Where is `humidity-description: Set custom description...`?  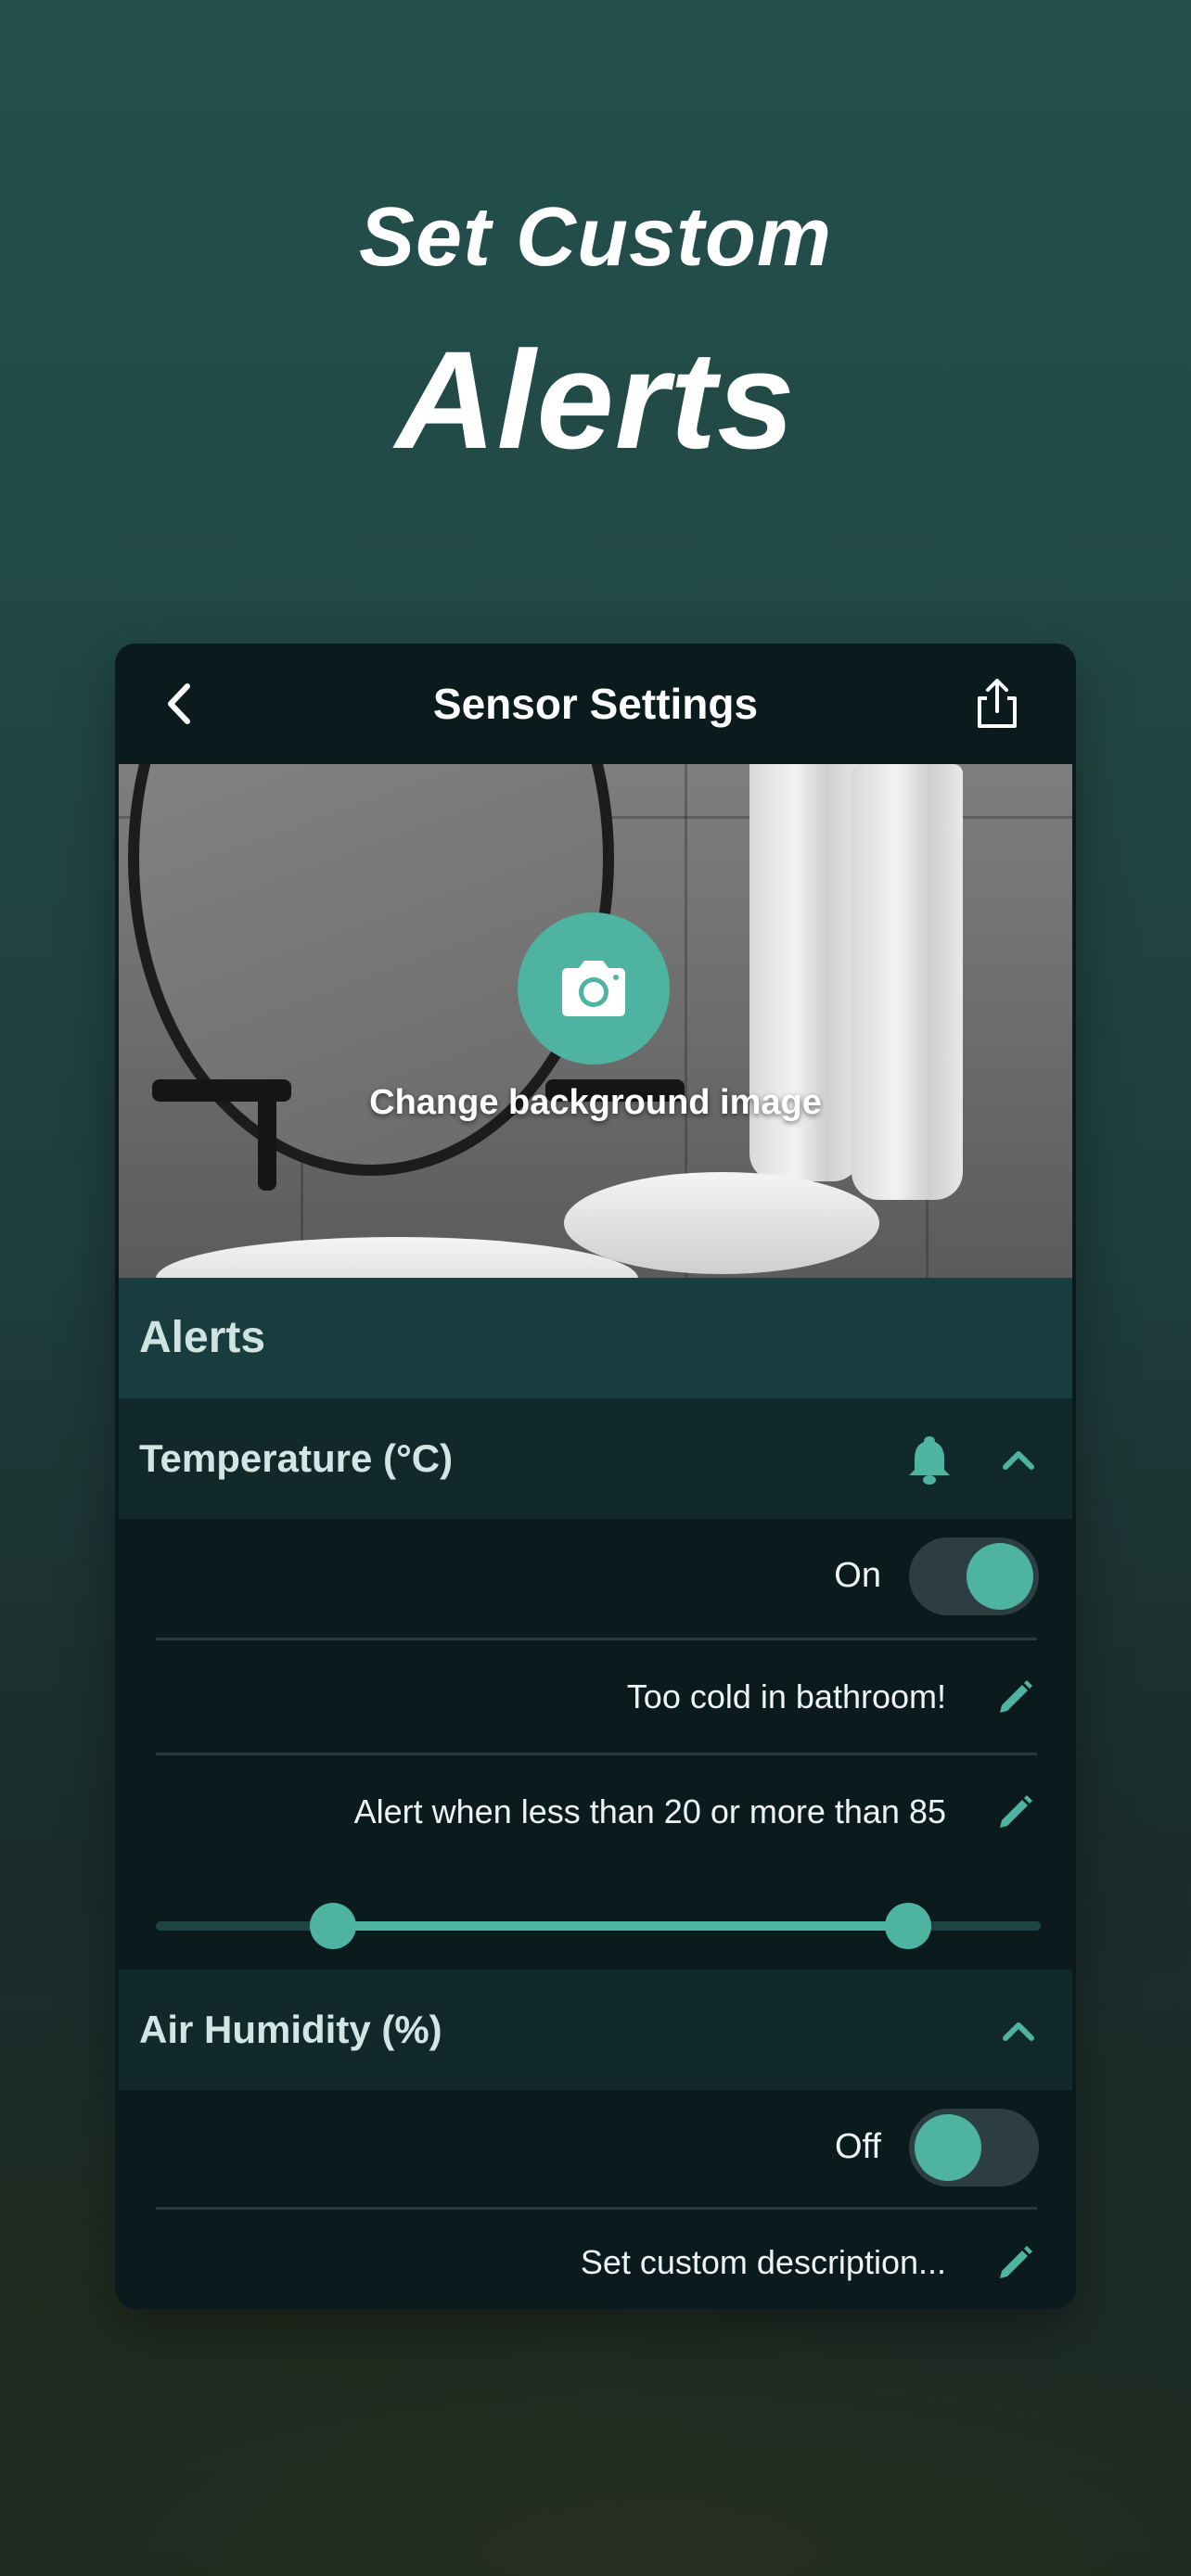
humidity-description: Set custom description... is located at coordinates (763, 2262).